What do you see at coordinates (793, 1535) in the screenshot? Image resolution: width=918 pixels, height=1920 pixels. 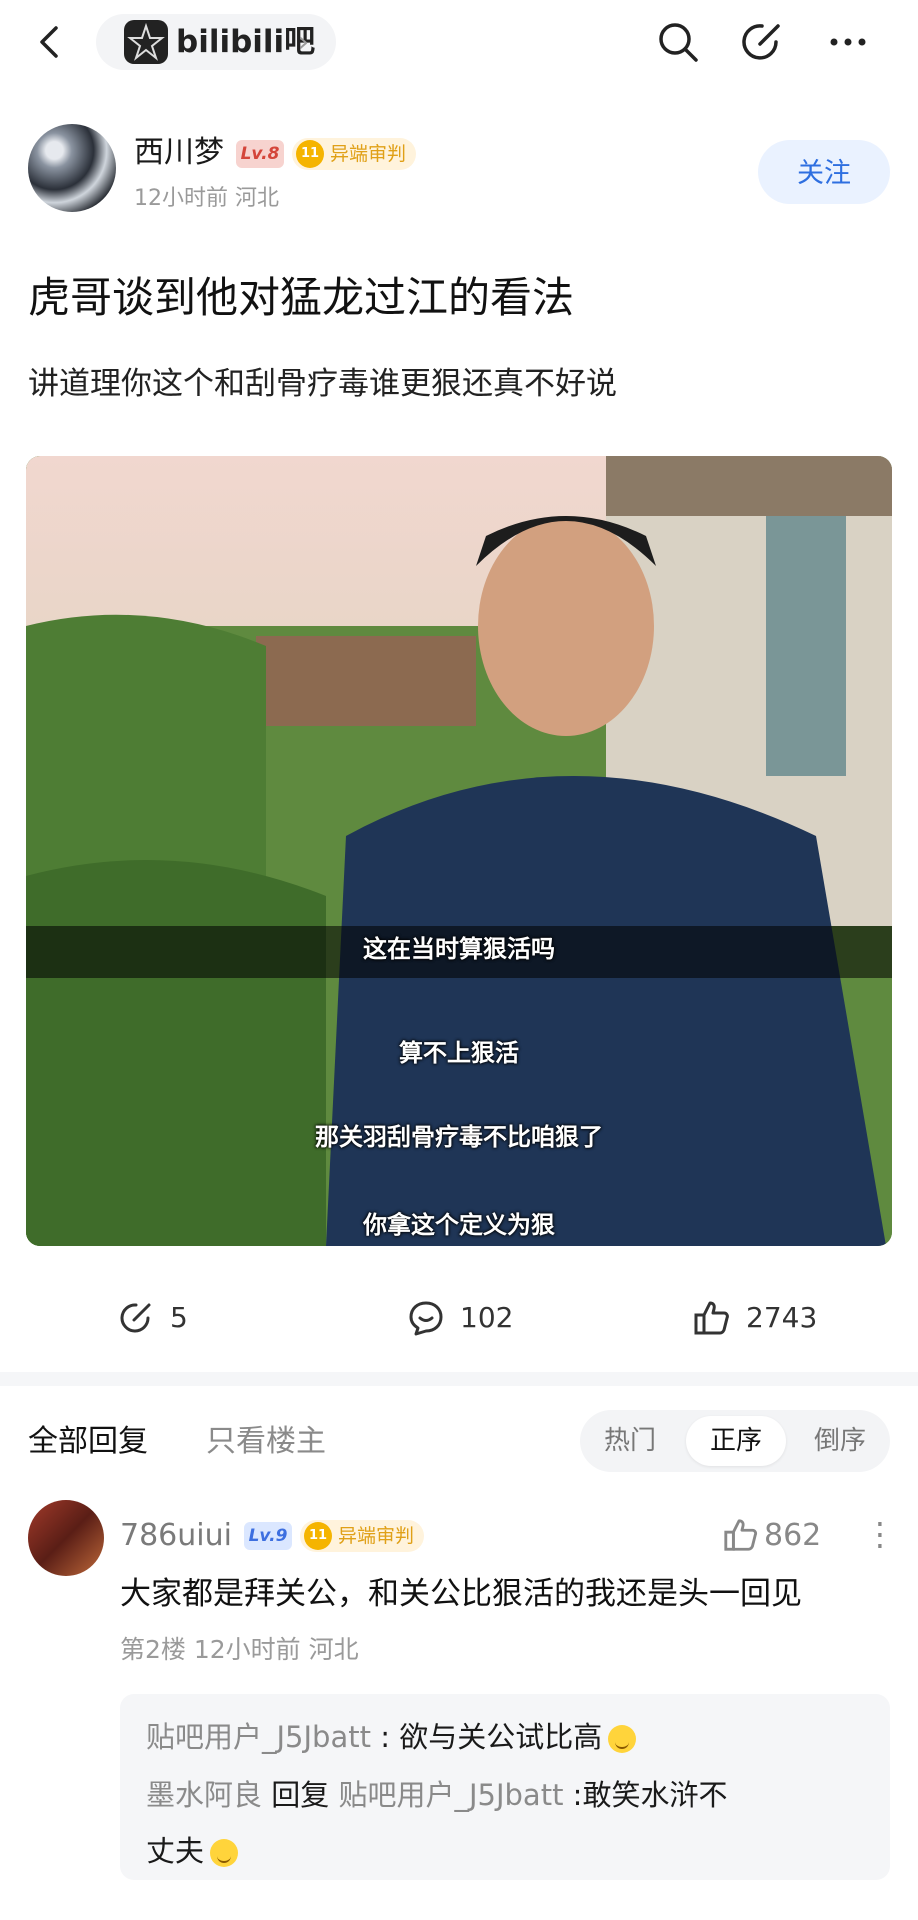 I see `comment-like-count: 862` at bounding box center [793, 1535].